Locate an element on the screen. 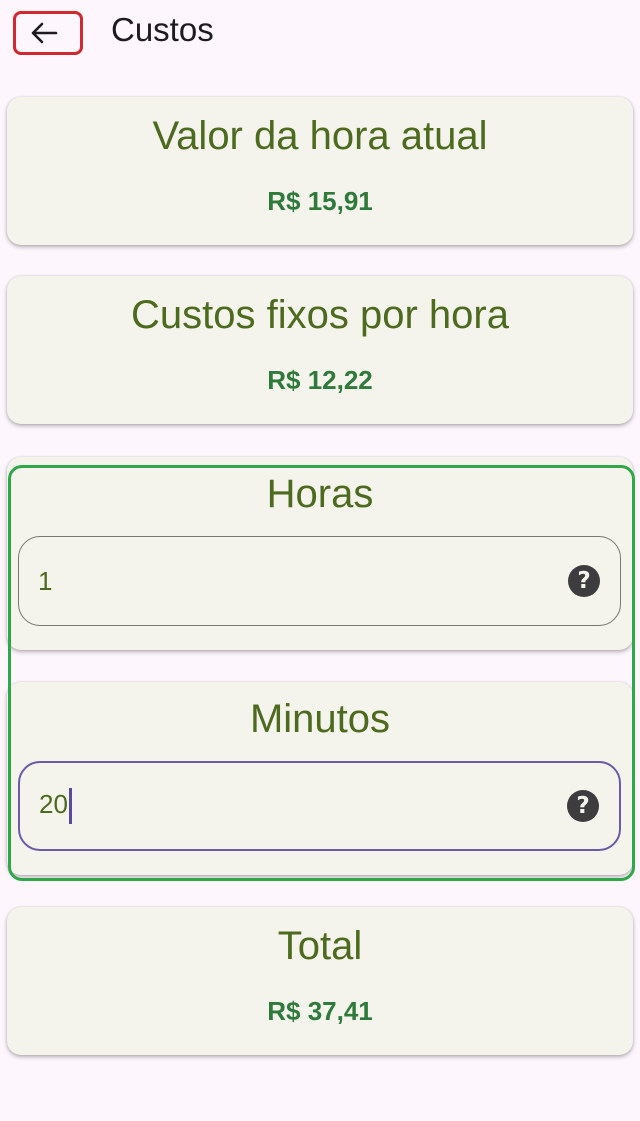 Image resolution: width=640 pixels, height=1121 pixels. hours-input-value: 1 is located at coordinates (303, 581).